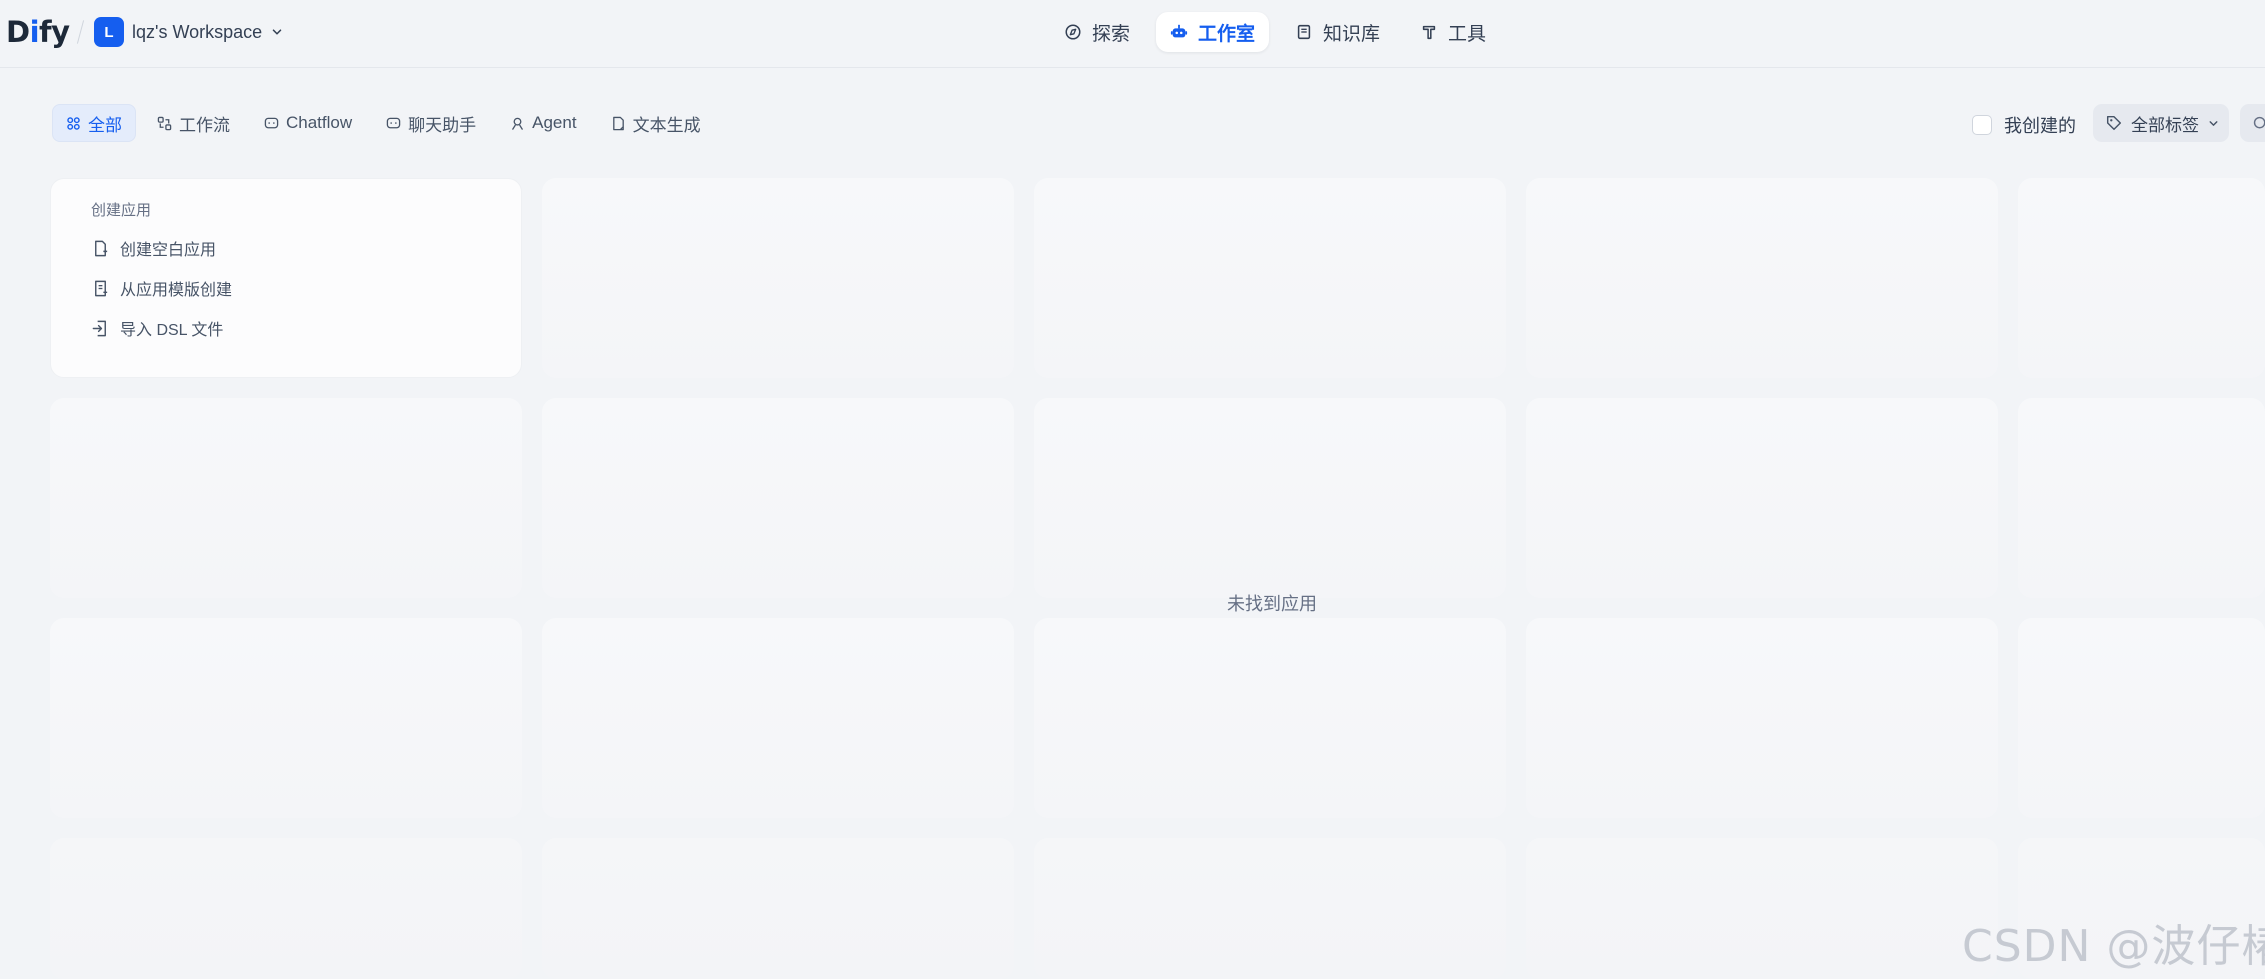 The height and width of the screenshot is (979, 2265). What do you see at coordinates (176, 290) in the screenshot?
I see `create-item-label: 从应用模版创建` at bounding box center [176, 290].